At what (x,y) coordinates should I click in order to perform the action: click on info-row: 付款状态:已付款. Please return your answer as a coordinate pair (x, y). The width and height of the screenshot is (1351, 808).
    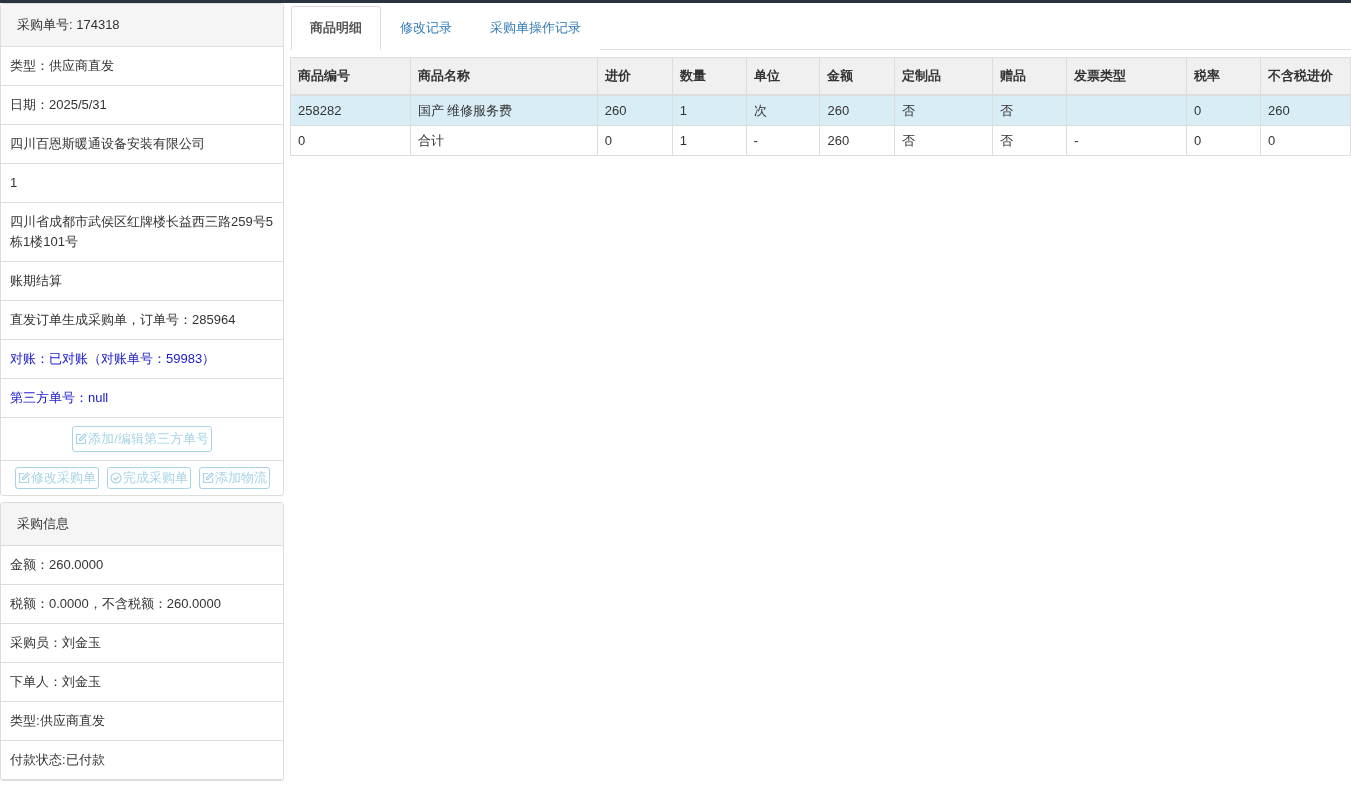
    Looking at the image, I should click on (142, 760).